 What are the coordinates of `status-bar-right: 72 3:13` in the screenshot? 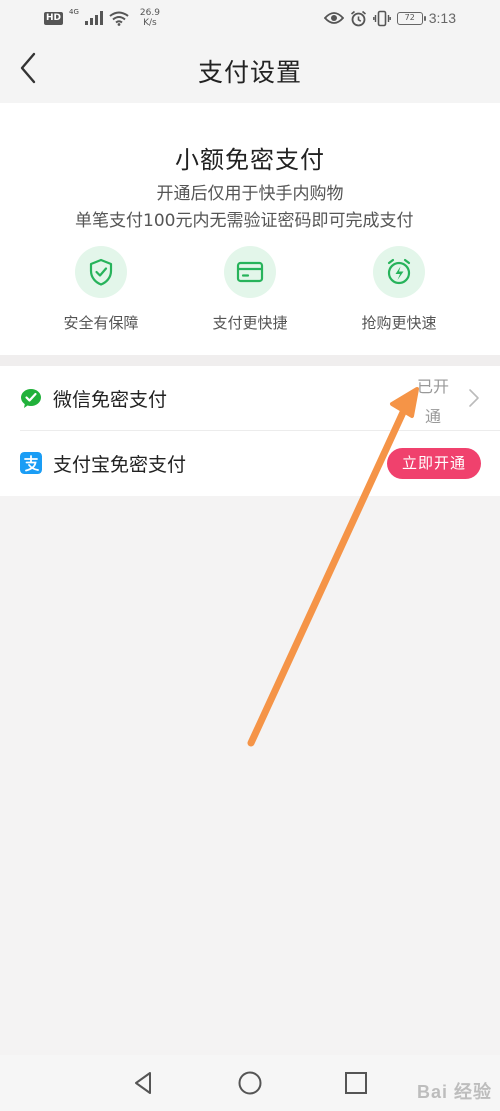 It's located at (389, 18).